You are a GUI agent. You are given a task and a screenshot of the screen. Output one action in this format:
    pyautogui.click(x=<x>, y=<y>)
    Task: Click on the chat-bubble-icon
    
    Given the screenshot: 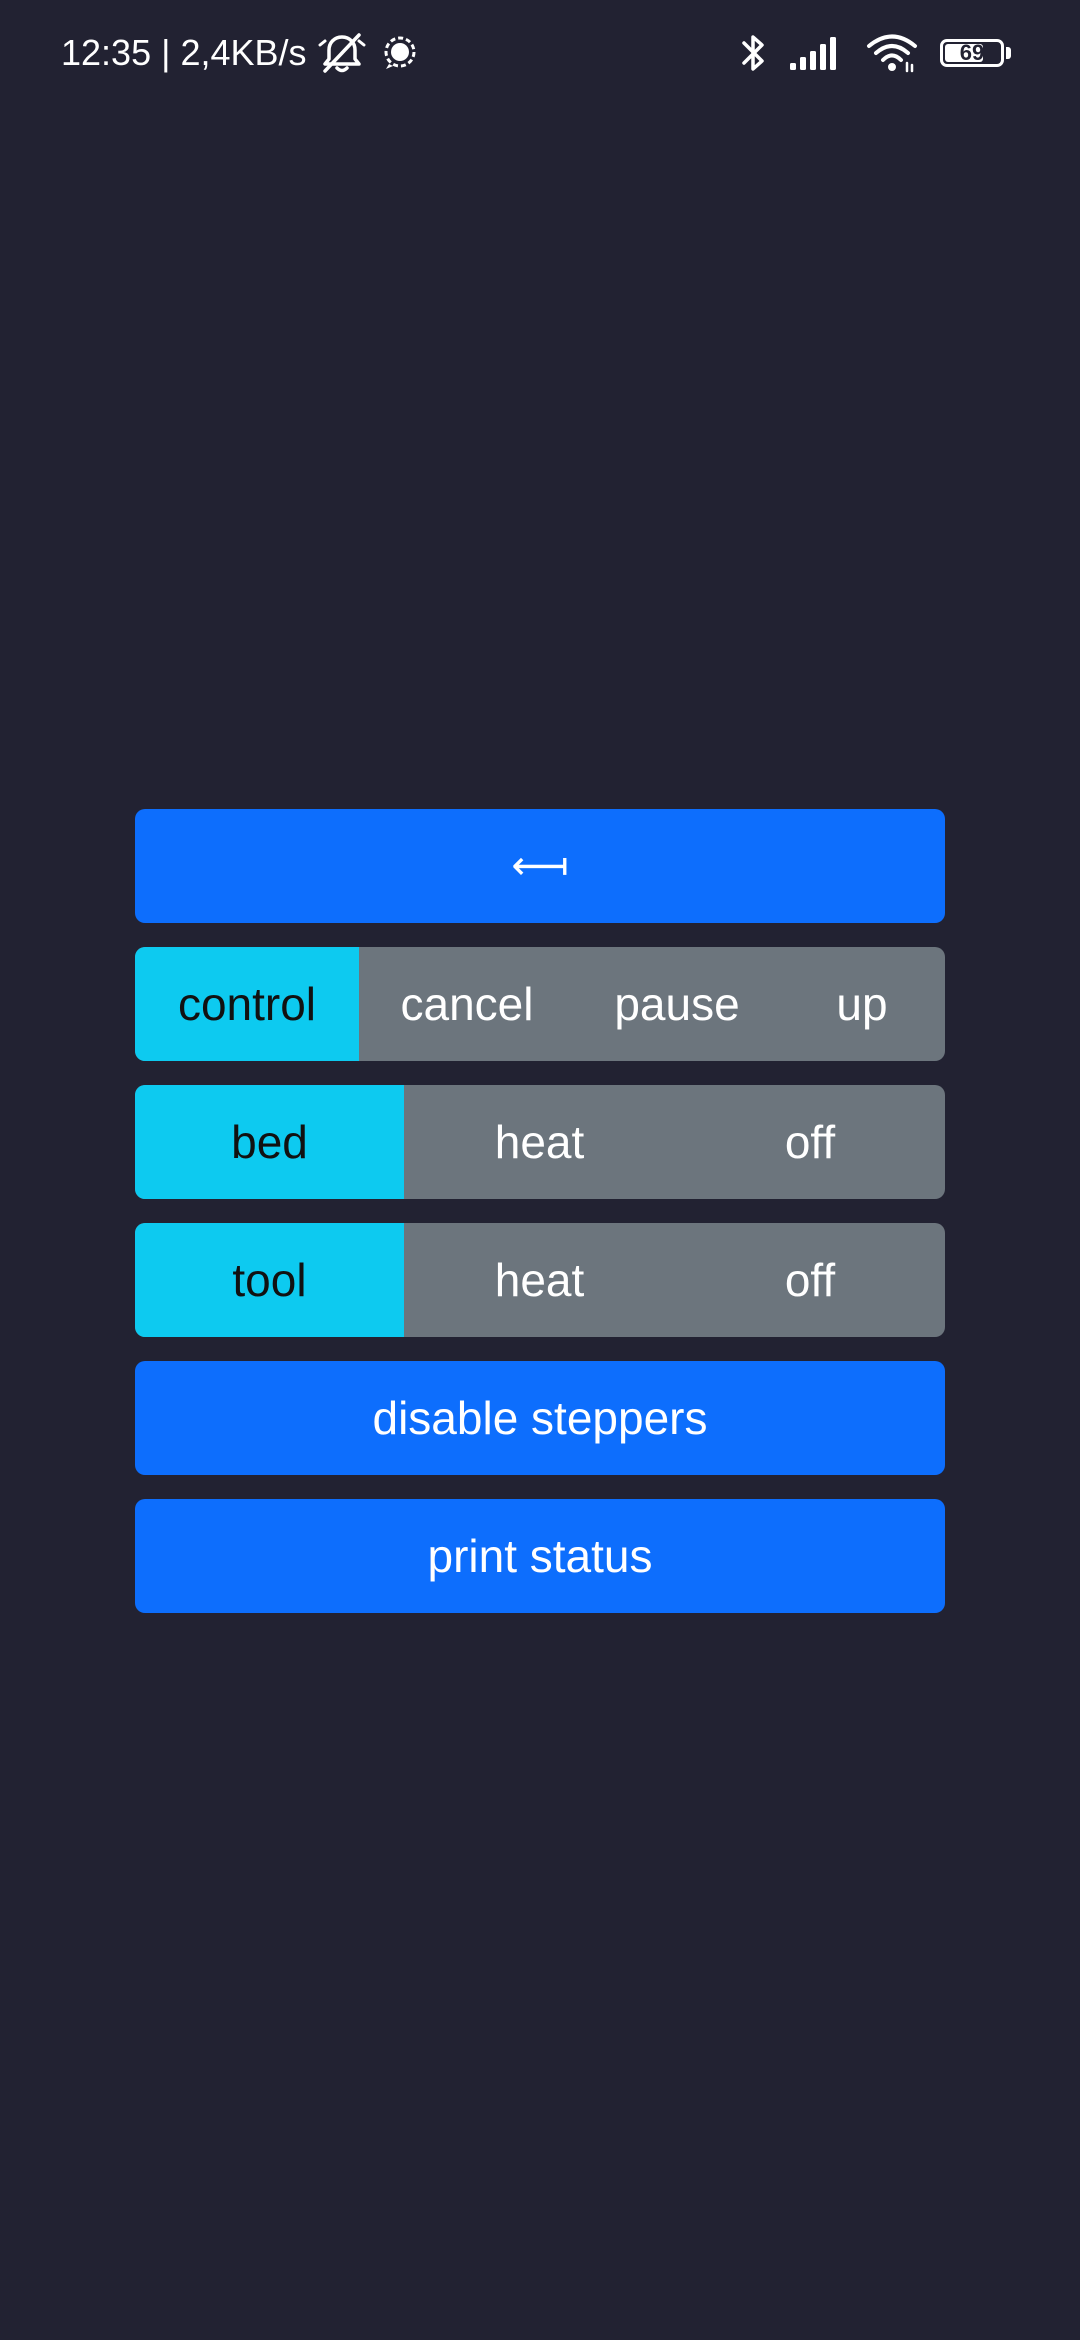 What is the action you would take?
    pyautogui.click(x=400, y=53)
    